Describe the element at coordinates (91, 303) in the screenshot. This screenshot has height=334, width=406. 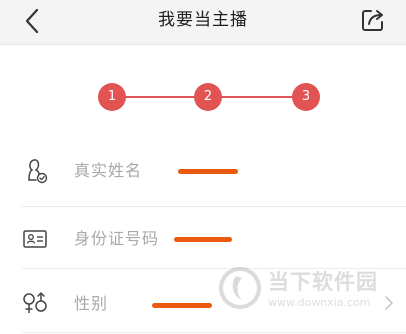
I see `gender-label: 性别` at that location.